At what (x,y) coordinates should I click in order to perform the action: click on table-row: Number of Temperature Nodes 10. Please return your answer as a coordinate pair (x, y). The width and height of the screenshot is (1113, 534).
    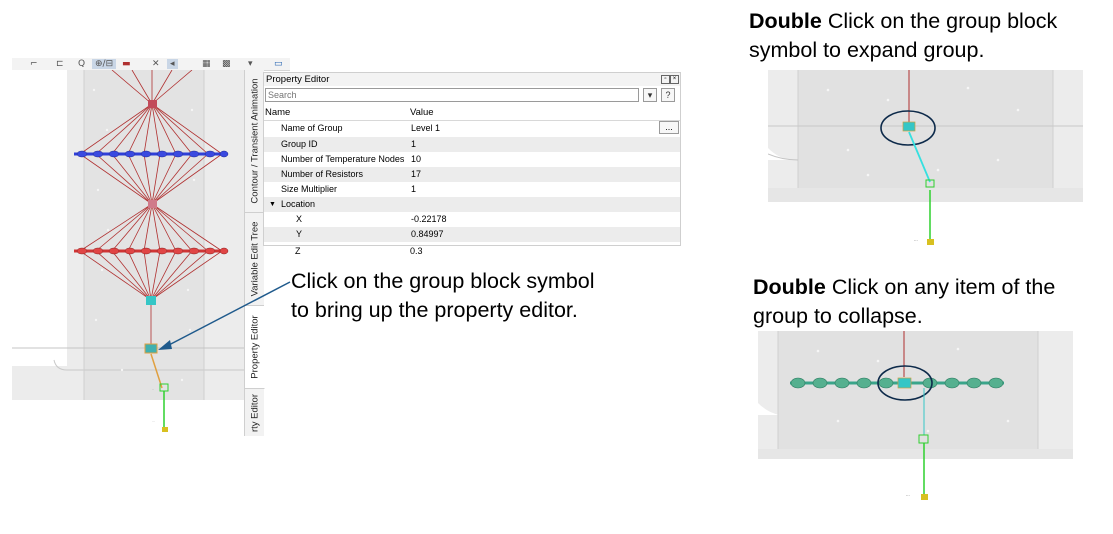
    Looking at the image, I should click on (472, 159).